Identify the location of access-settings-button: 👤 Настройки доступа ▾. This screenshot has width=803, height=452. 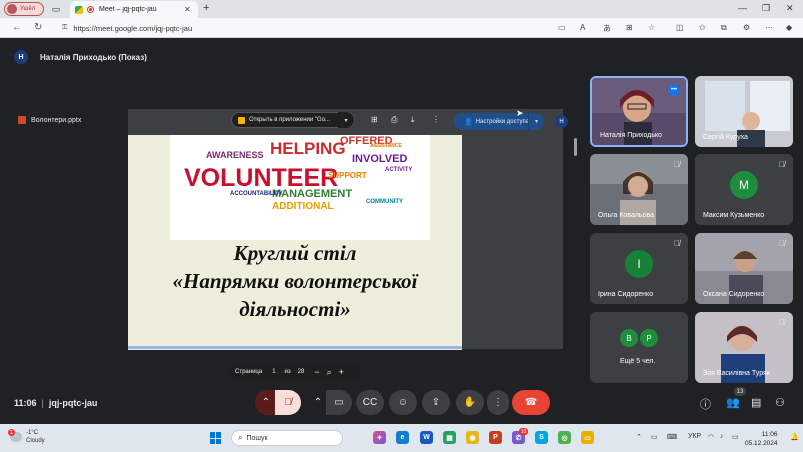
(499, 121).